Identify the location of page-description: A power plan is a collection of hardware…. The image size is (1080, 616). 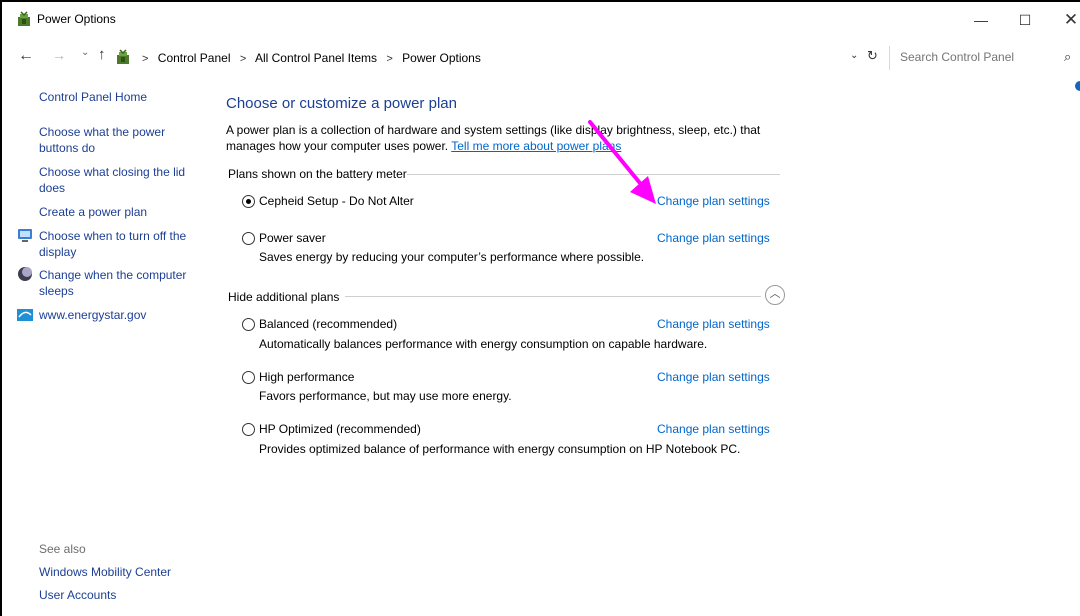
(506, 138).